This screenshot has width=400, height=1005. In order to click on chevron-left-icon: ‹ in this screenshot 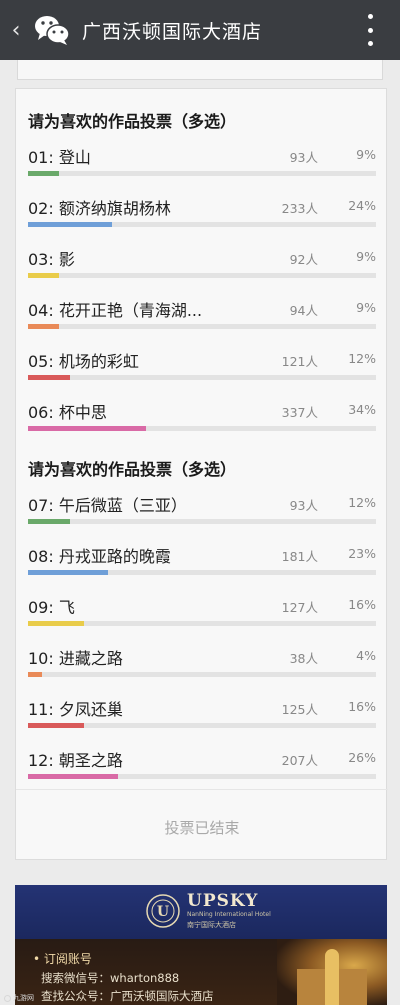, I will do `click(16, 30)`.